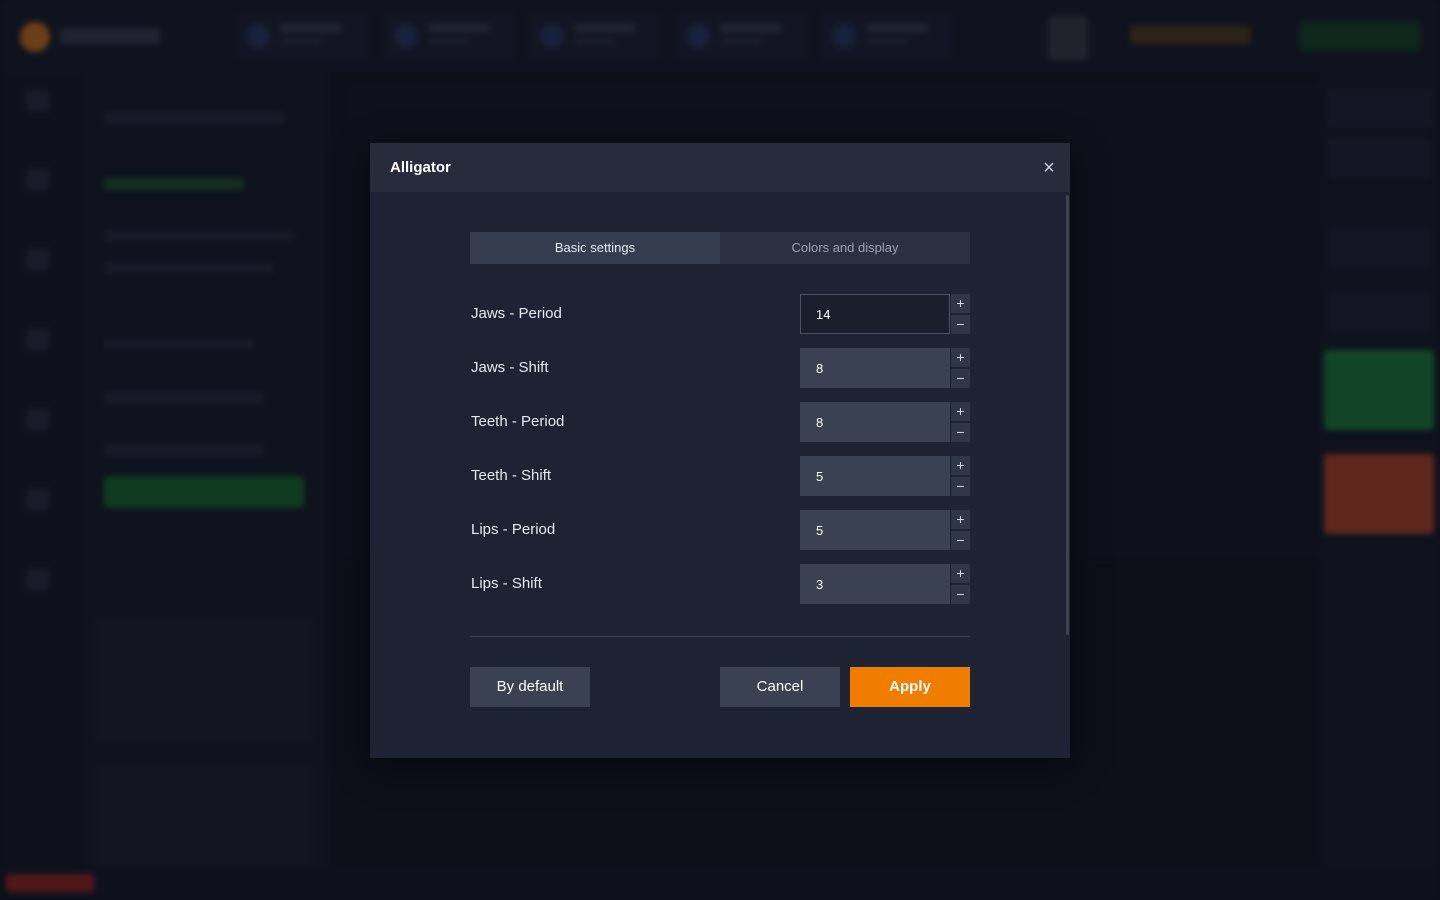  Describe the element at coordinates (511, 475) in the screenshot. I see `field-label: Teeth - Shift` at that location.